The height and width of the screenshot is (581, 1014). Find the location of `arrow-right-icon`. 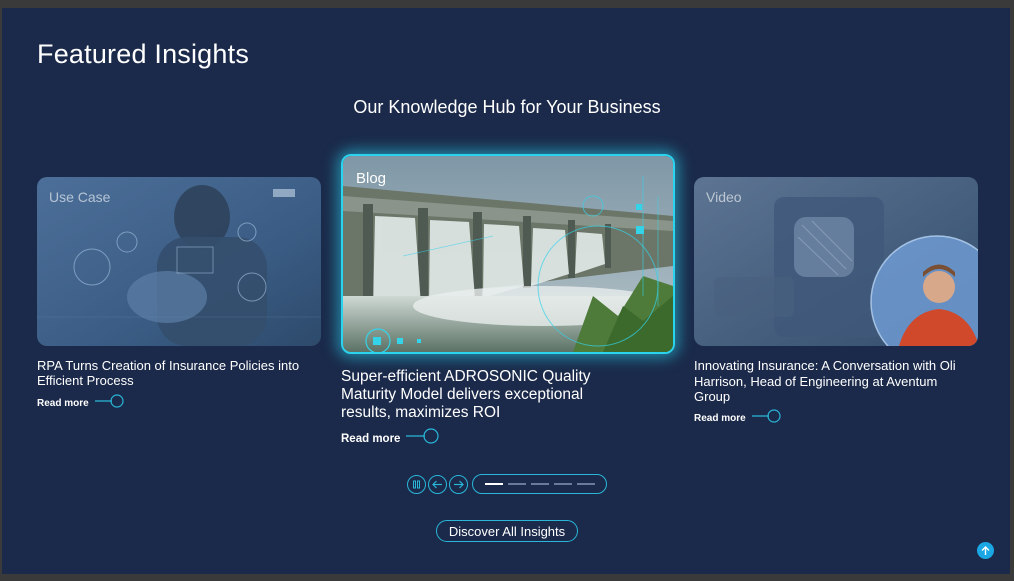

arrow-right-icon is located at coordinates (459, 484).